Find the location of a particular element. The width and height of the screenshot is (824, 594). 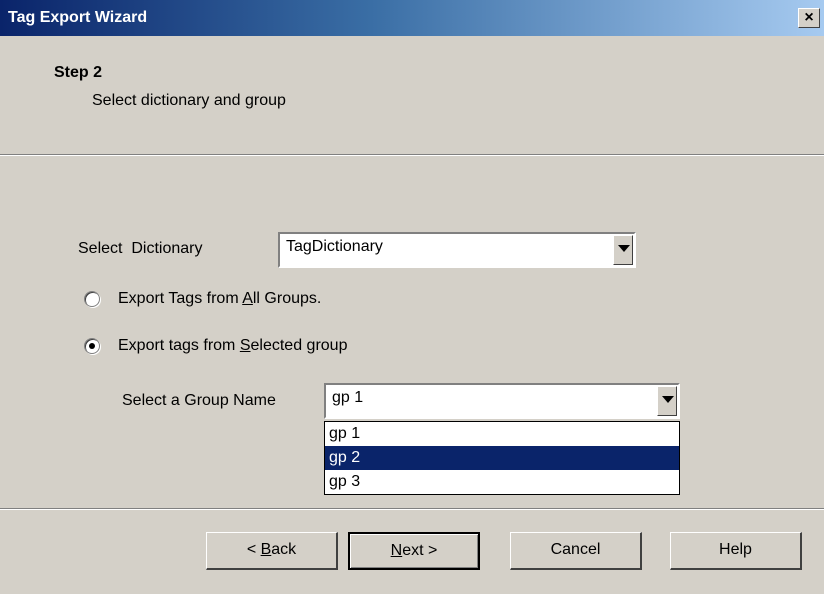

dropdown-option-gp-2: gp 2 is located at coordinates (502, 458).